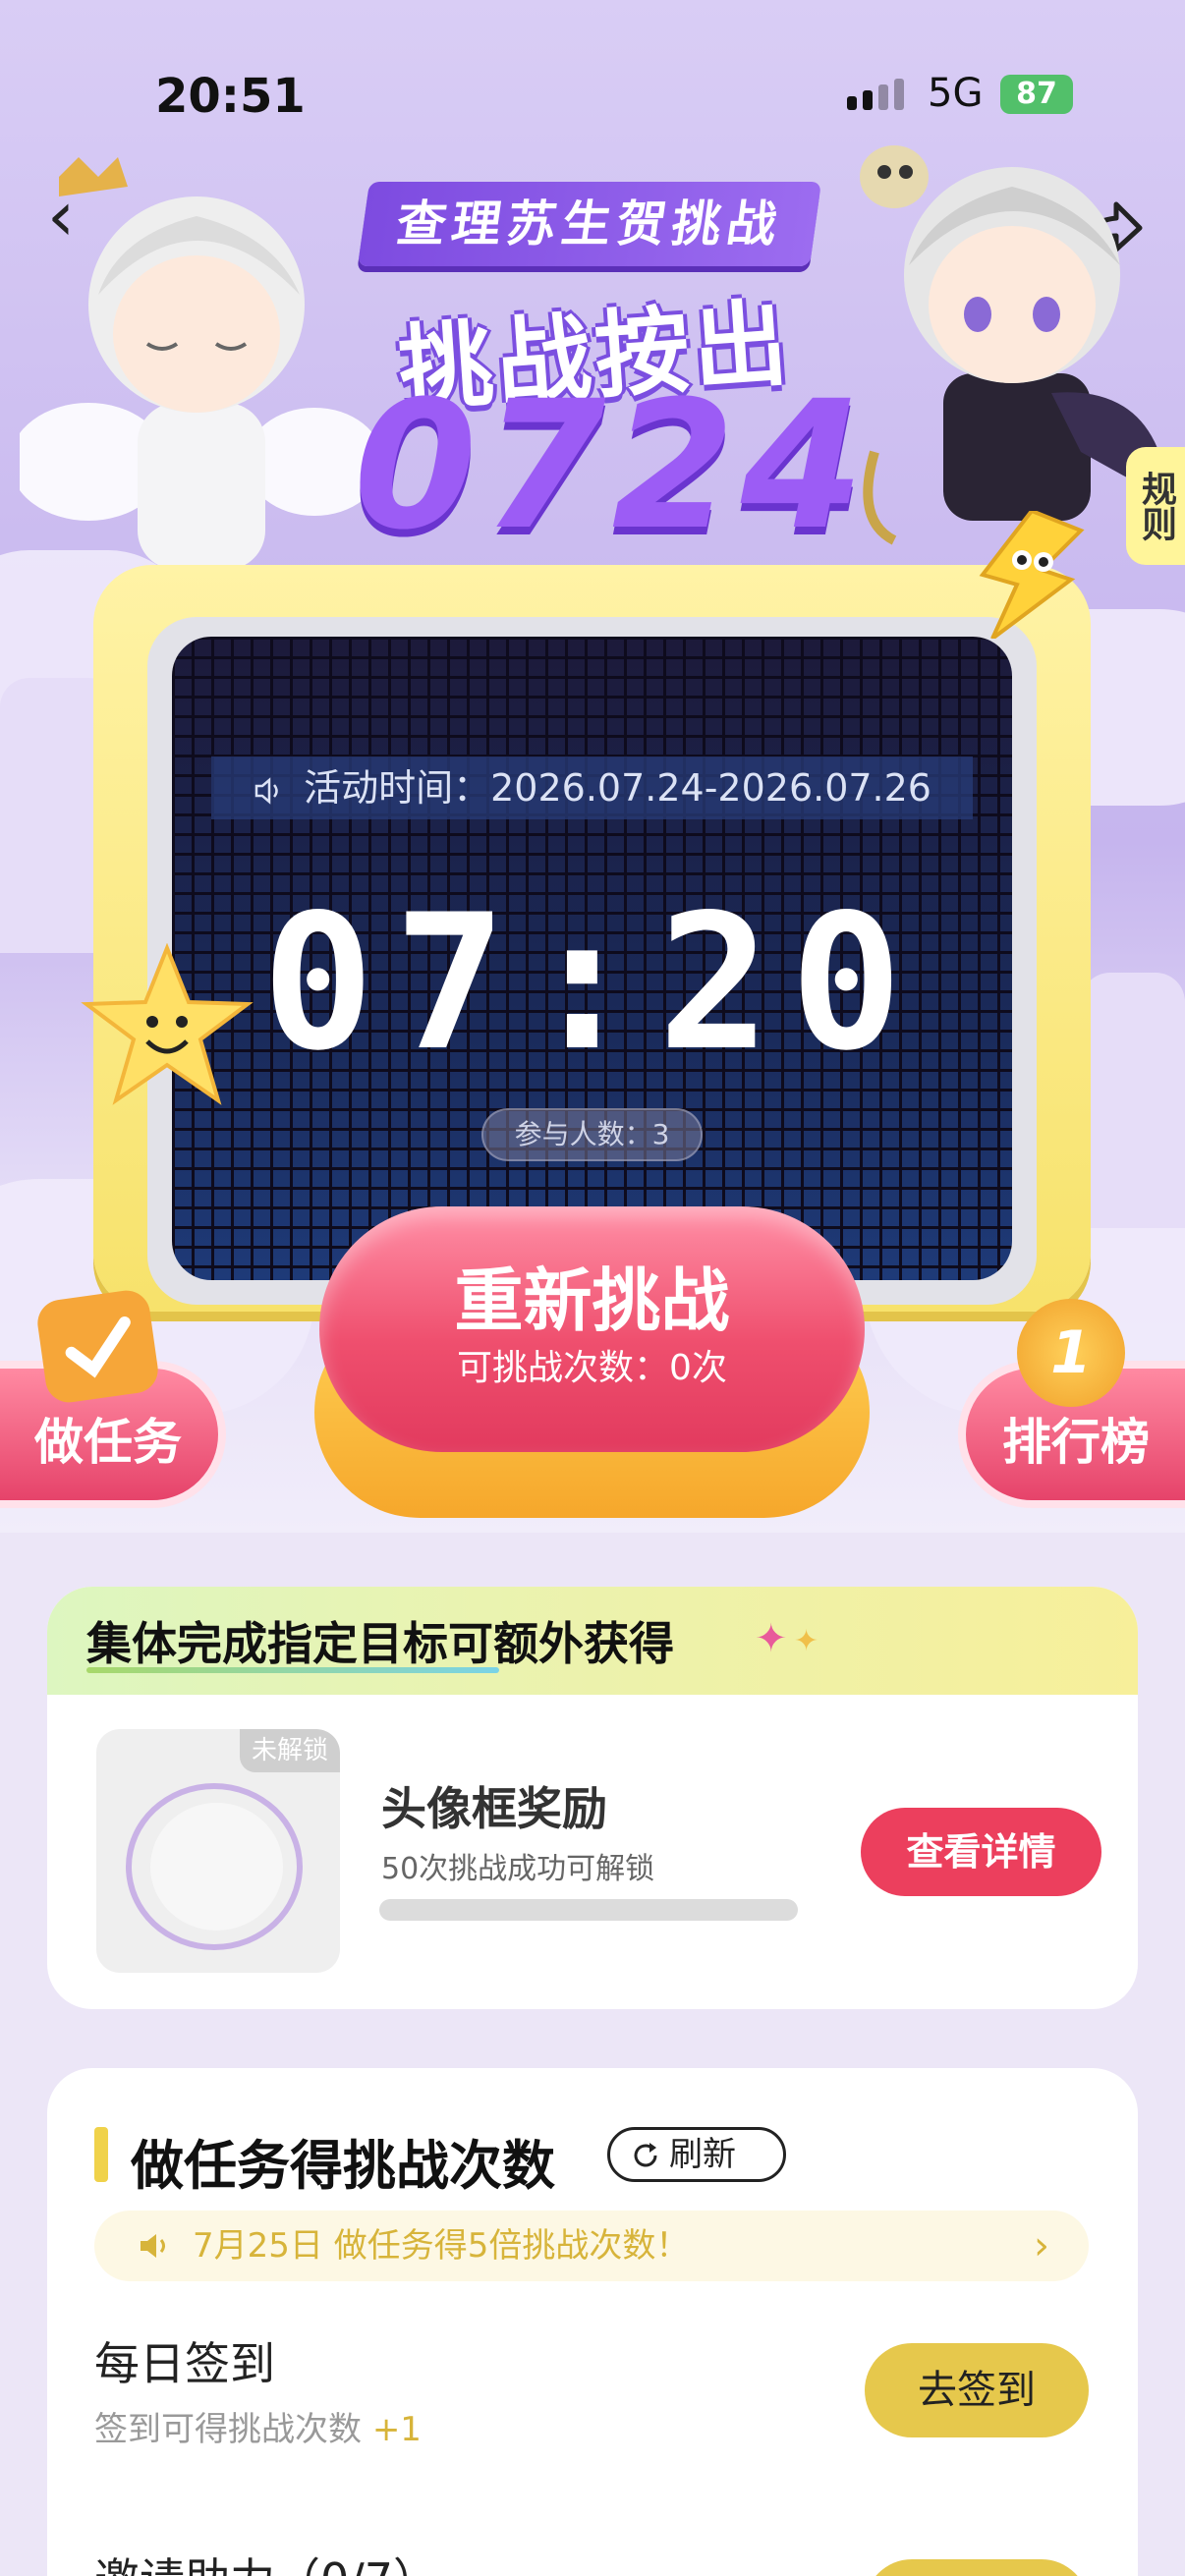 This screenshot has height=2576, width=1185. Describe the element at coordinates (612, 466) in the screenshot. I see `target-number: 0724` at that location.